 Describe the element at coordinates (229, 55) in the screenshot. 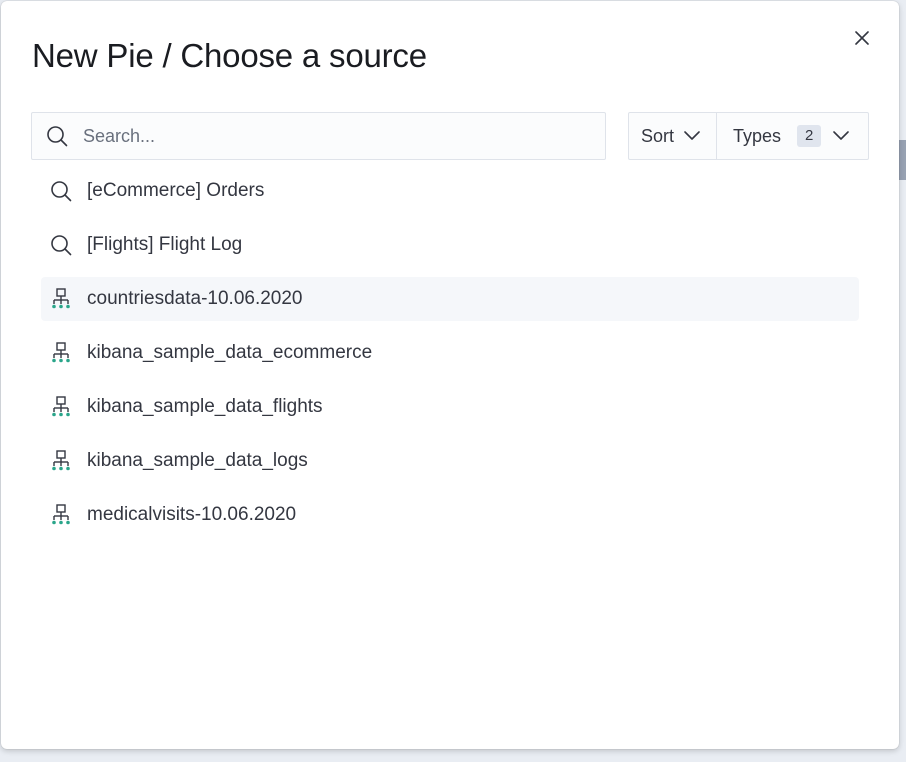

I see `modal-title: New Pie / Choose a source` at that location.